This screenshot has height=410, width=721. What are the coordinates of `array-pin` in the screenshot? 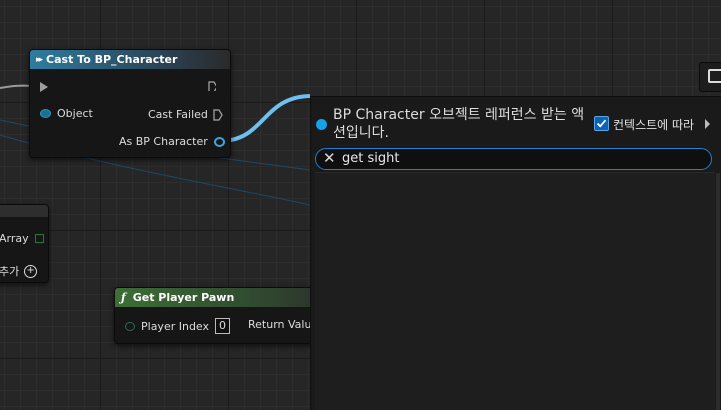 It's located at (39, 238).